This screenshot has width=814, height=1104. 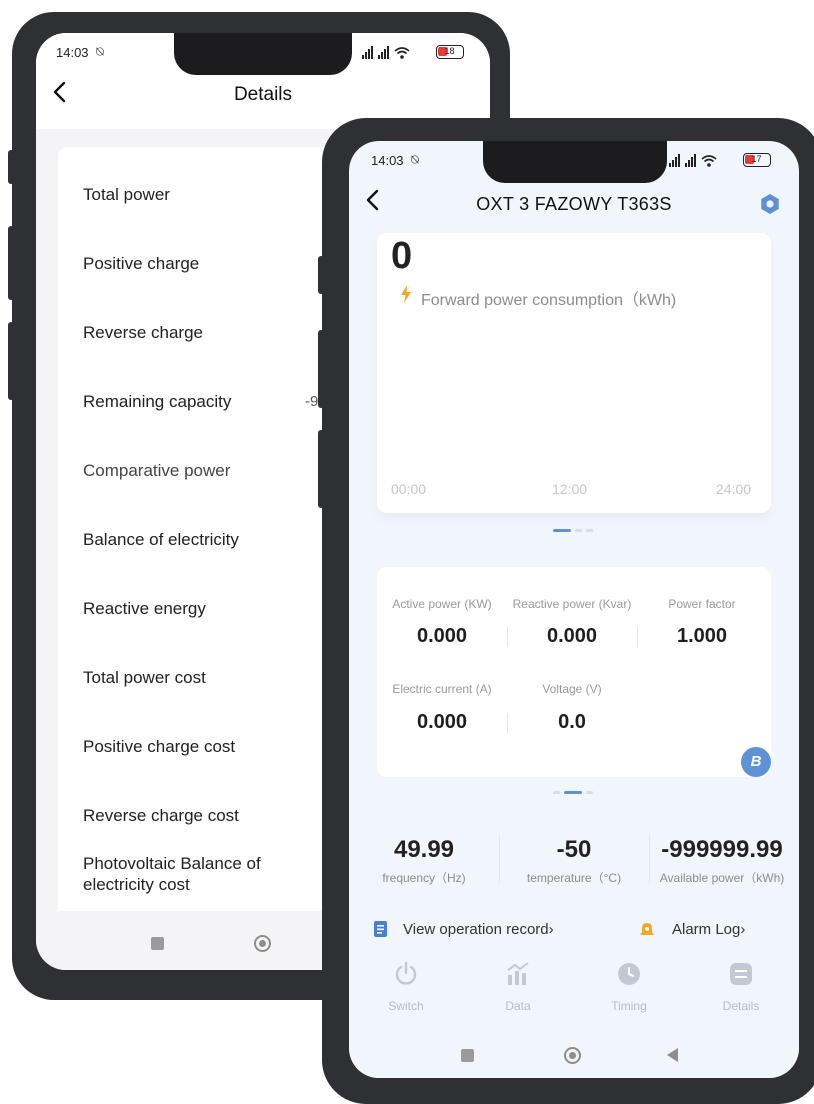 I want to click on battery-percent: 17, so click(x=756, y=159).